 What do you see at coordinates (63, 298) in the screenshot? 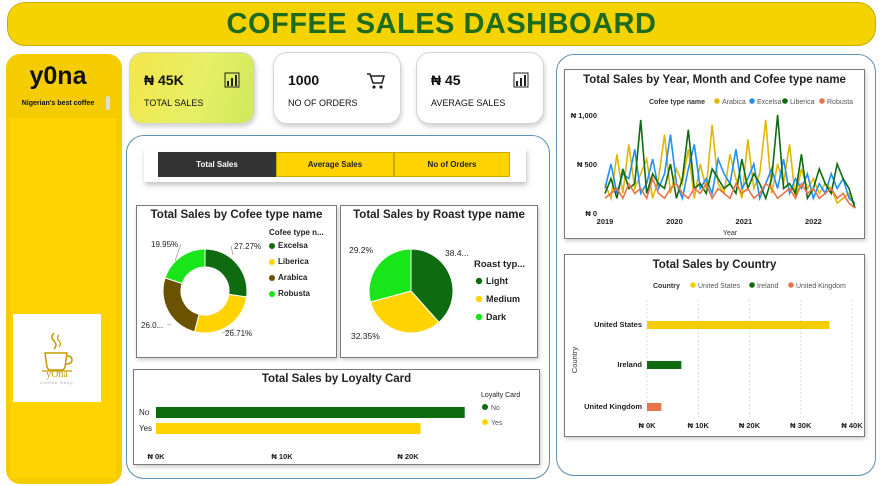
I see `sidebar-inner-panel` at bounding box center [63, 298].